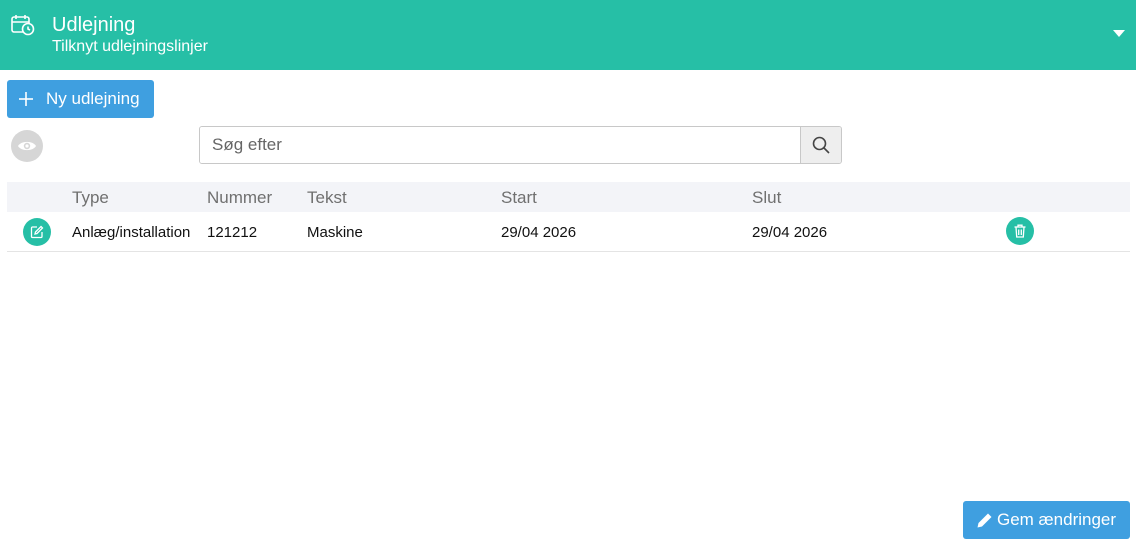 The width and height of the screenshot is (1136, 547). What do you see at coordinates (23, 25) in the screenshot?
I see `calendar-clock-icon` at bounding box center [23, 25].